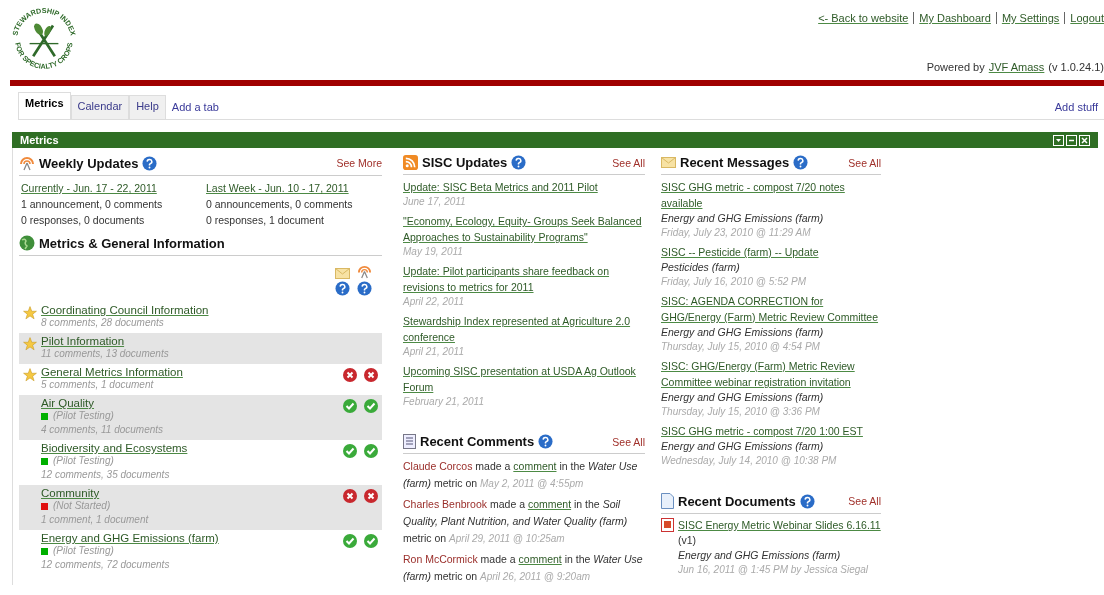  Describe the element at coordinates (98, 385) in the screenshot. I see `metric-counts: 5 comments, 1 document` at that location.